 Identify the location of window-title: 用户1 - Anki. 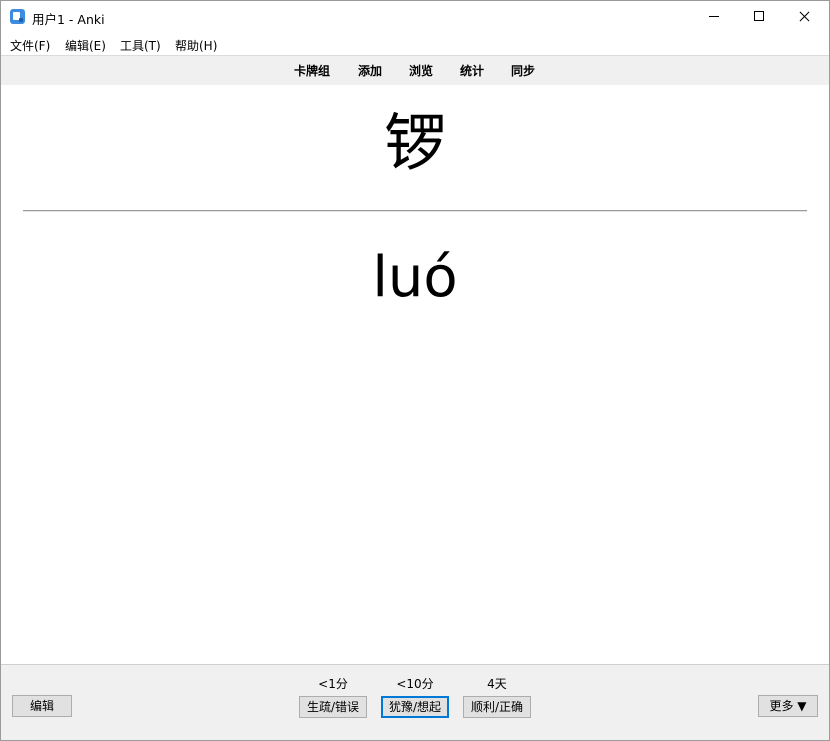
(68, 19).